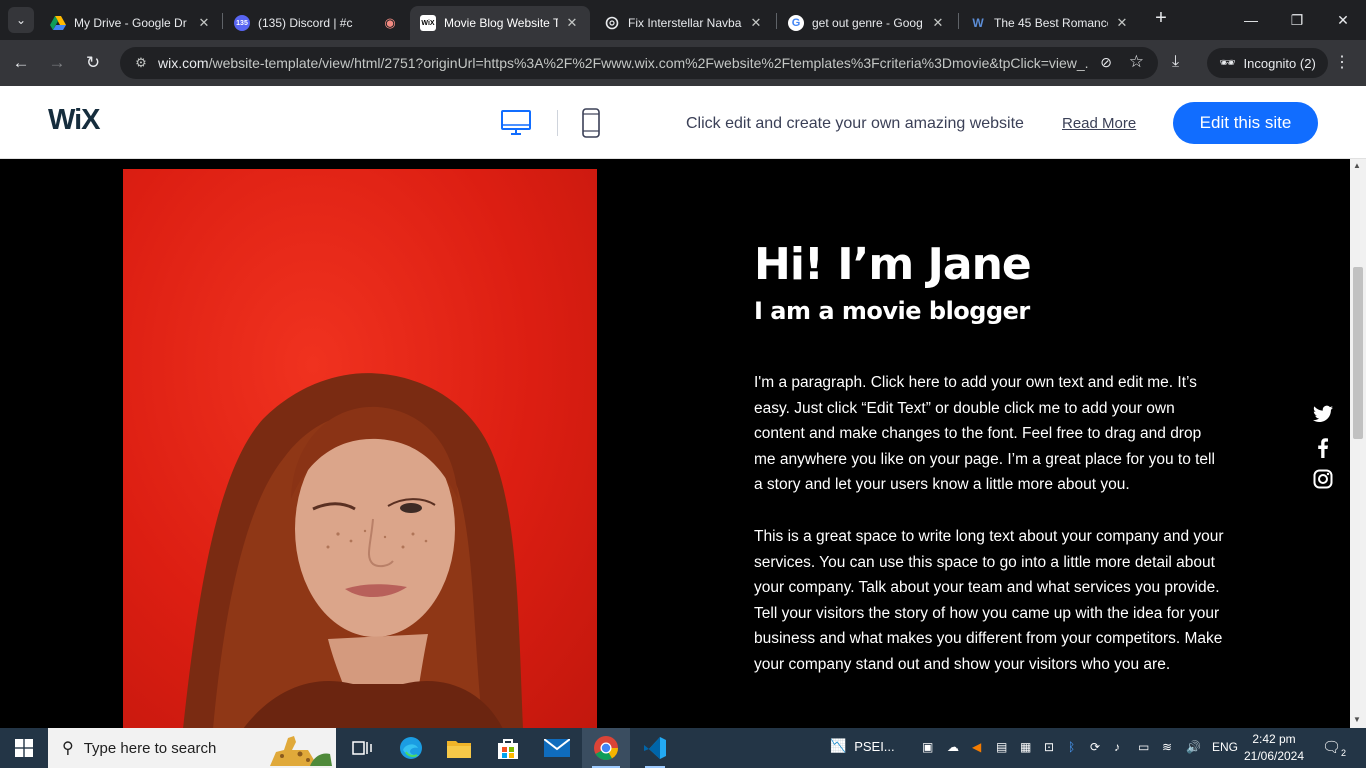  I want to click on twitter-icon, so click(1323, 415).